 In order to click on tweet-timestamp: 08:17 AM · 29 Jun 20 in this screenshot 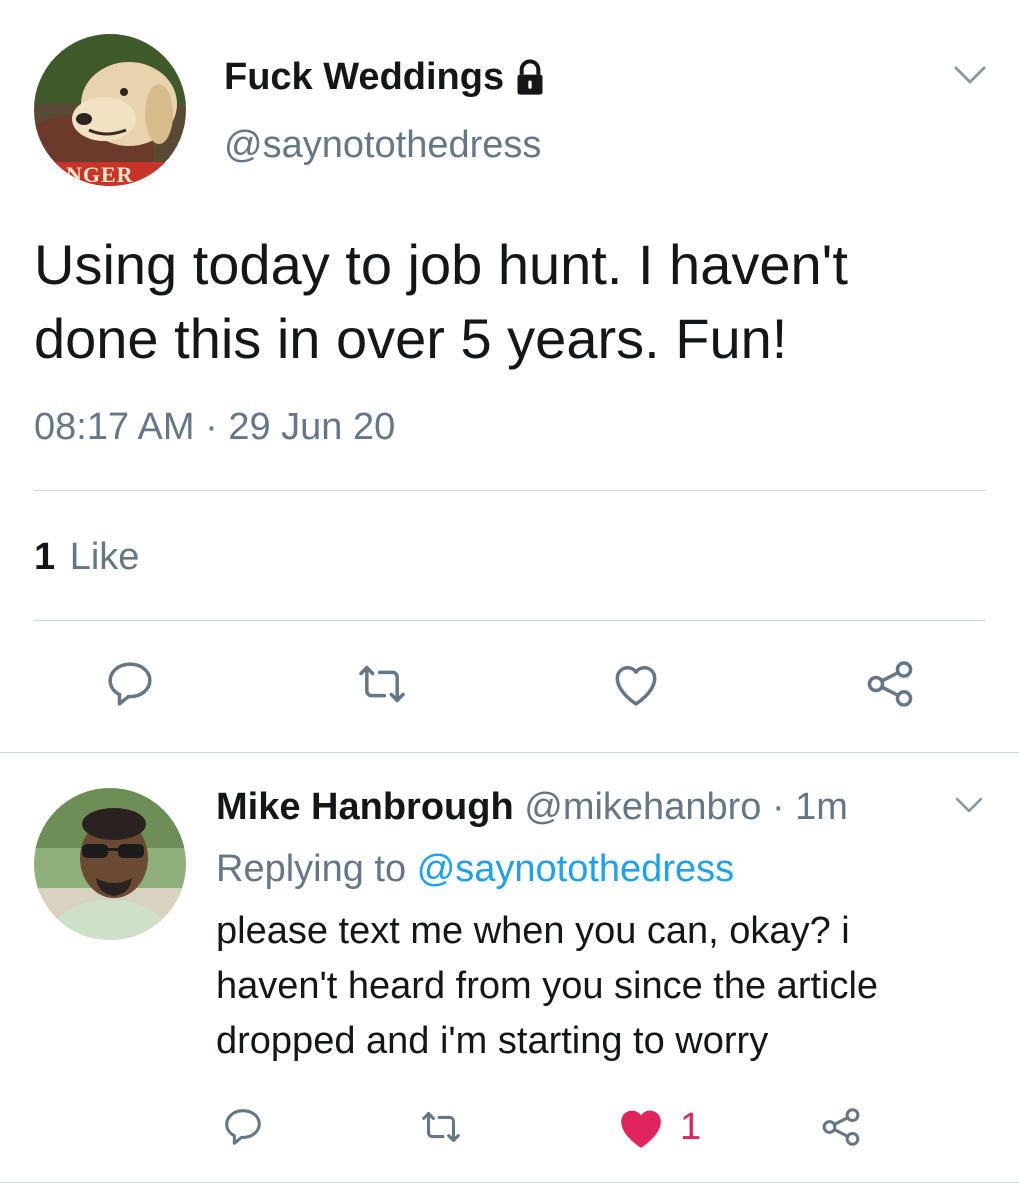, I will do `click(214, 427)`.